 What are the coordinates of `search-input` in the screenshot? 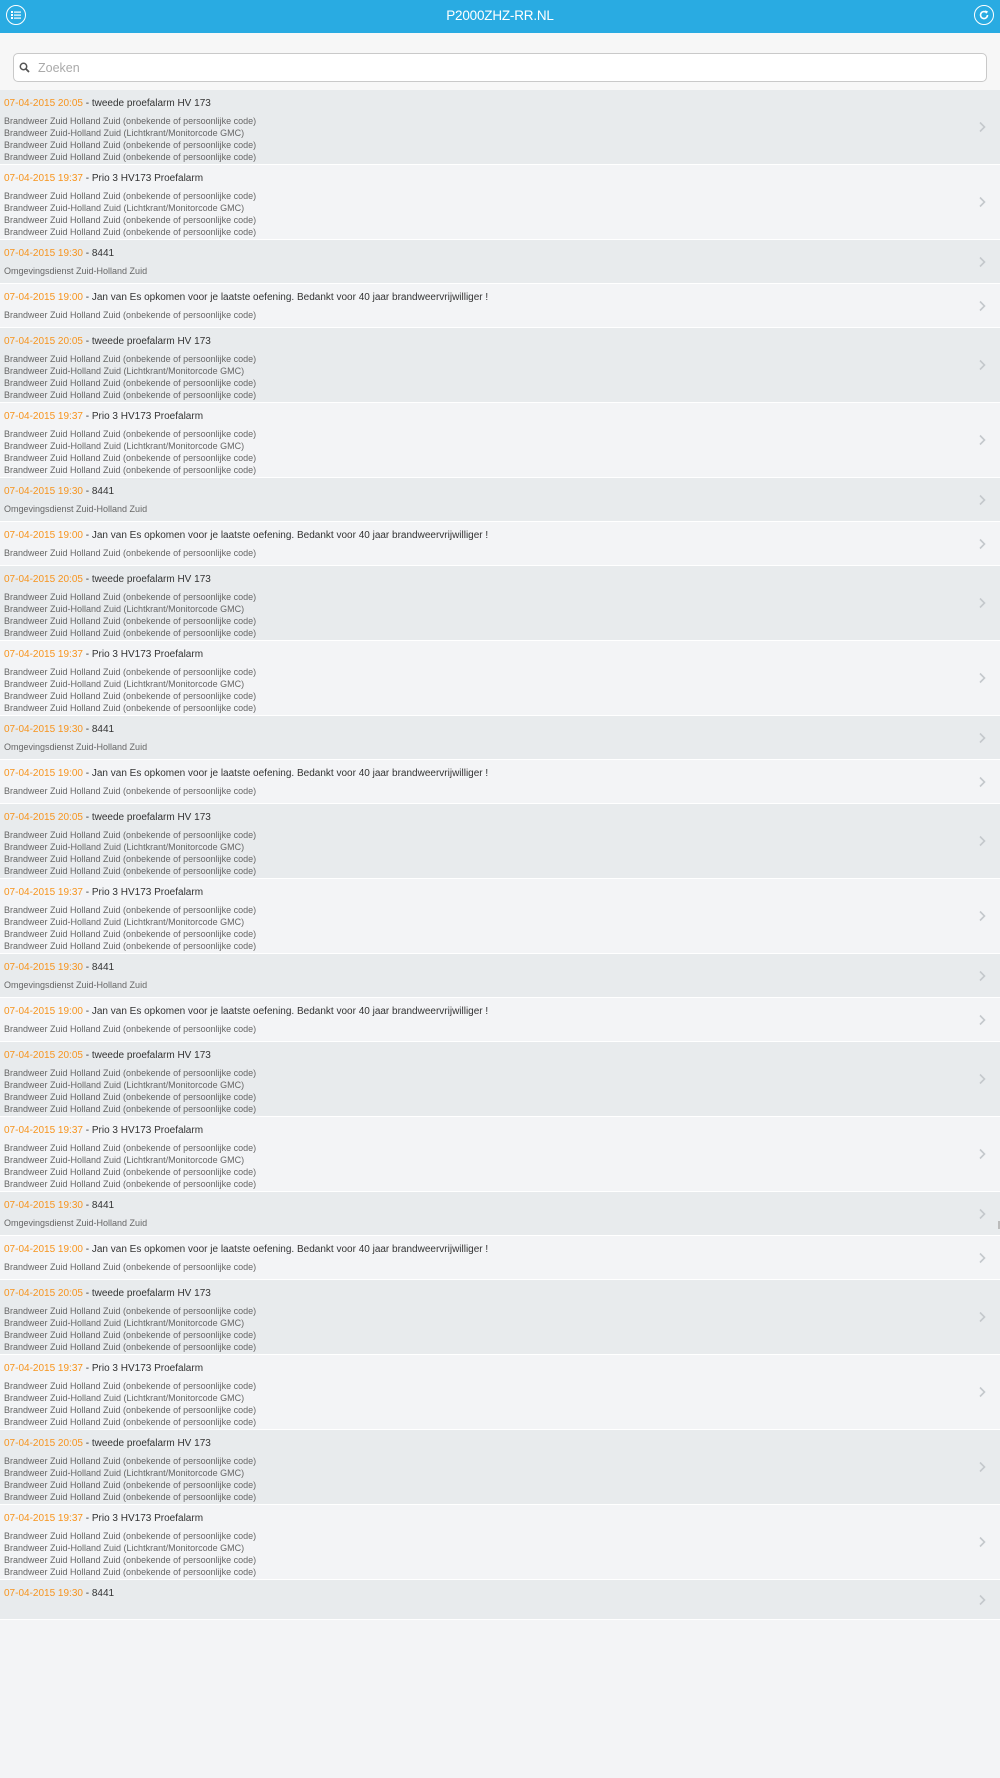 It's located at (488, 68).